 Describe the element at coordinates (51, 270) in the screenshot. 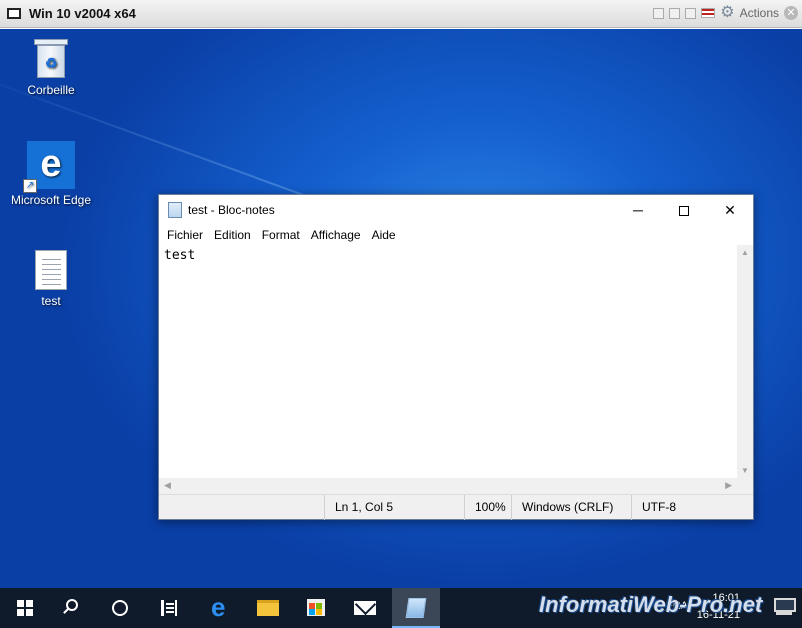

I see `text-file-icon` at that location.